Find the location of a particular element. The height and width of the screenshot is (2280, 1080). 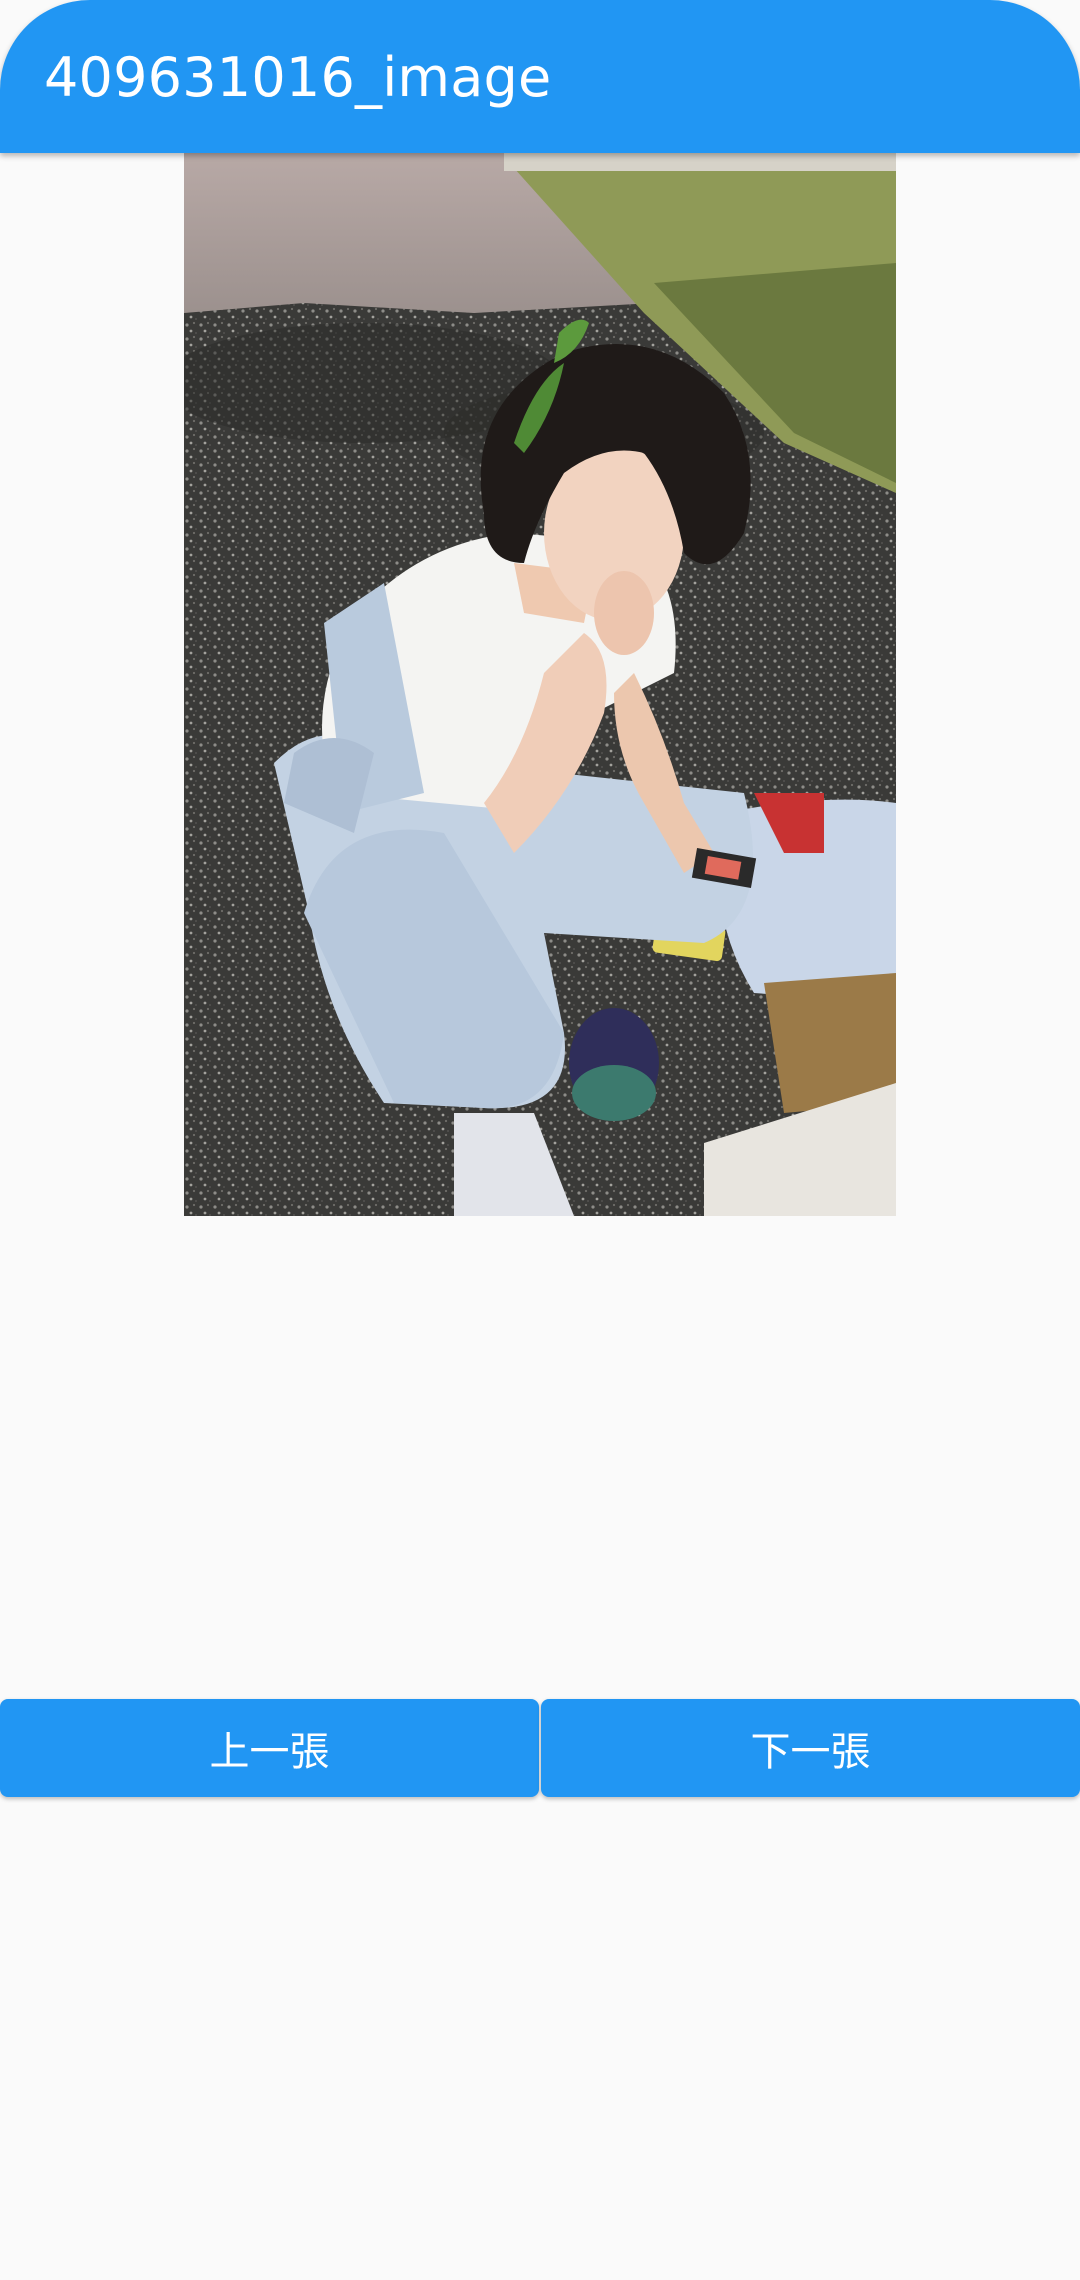

previous-image-button: 上一張 is located at coordinates (269, 1748).